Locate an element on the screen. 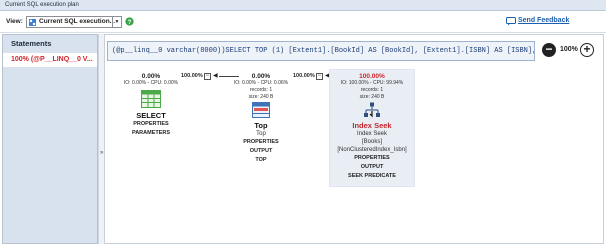  window-title: Current SQL execution plan is located at coordinates (42, 5).